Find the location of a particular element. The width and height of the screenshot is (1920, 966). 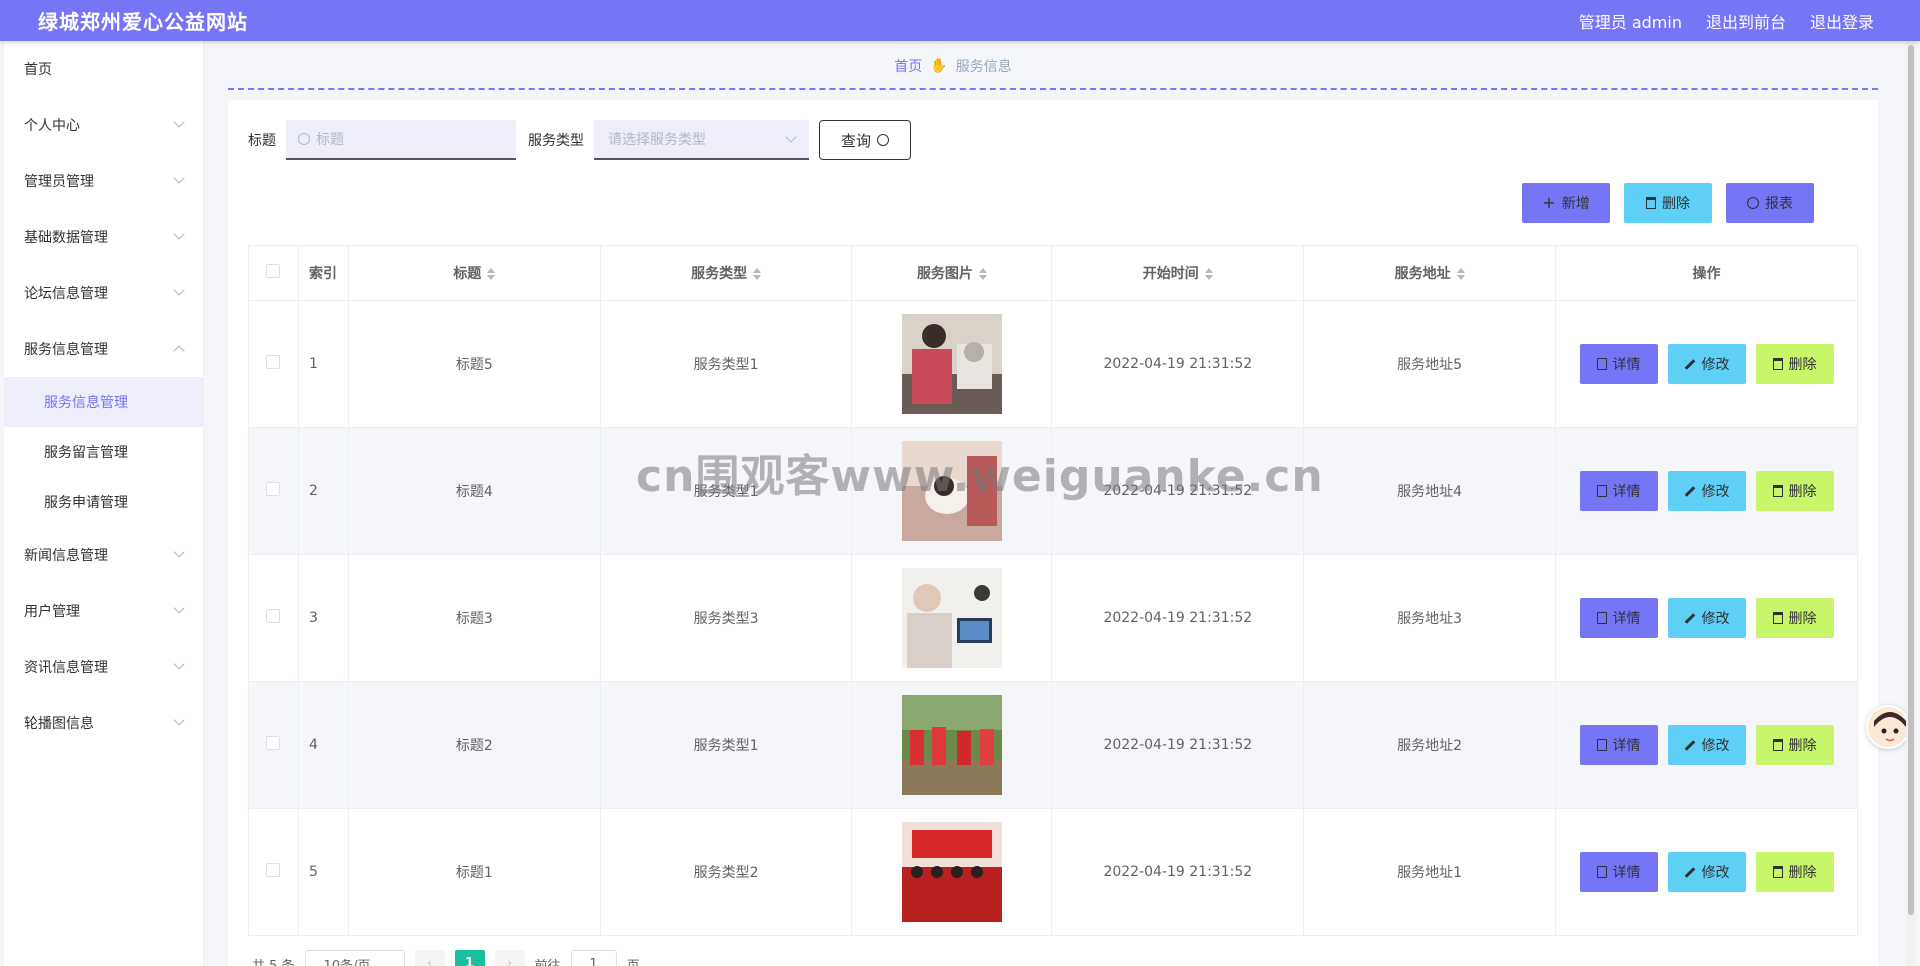

scrollbar-thumb is located at coordinates (1911, 480).